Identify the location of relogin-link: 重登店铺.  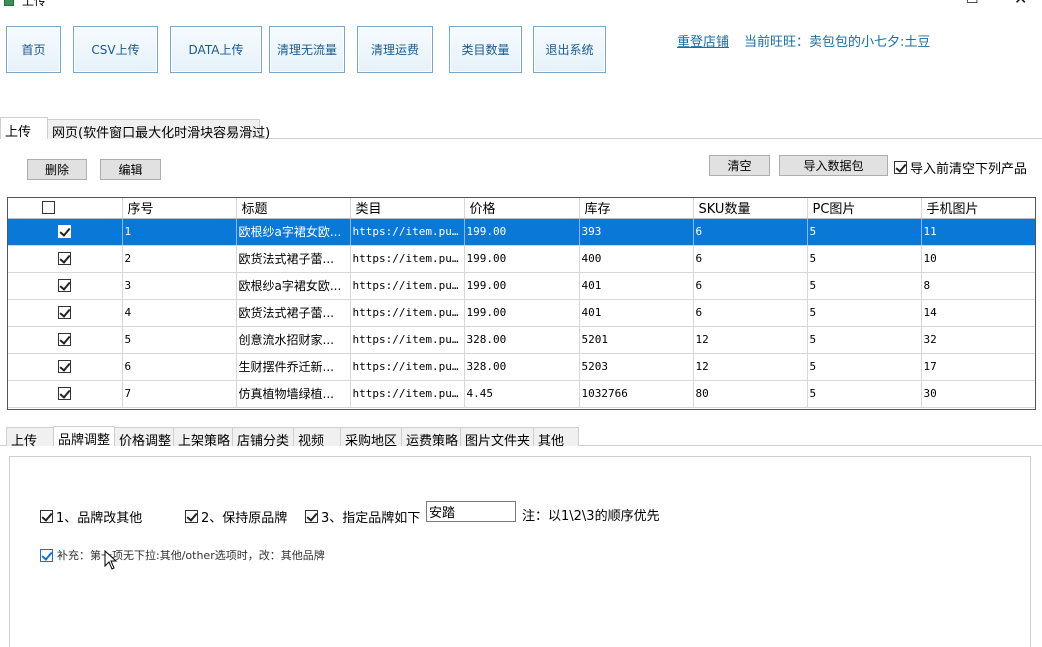
(703, 40).